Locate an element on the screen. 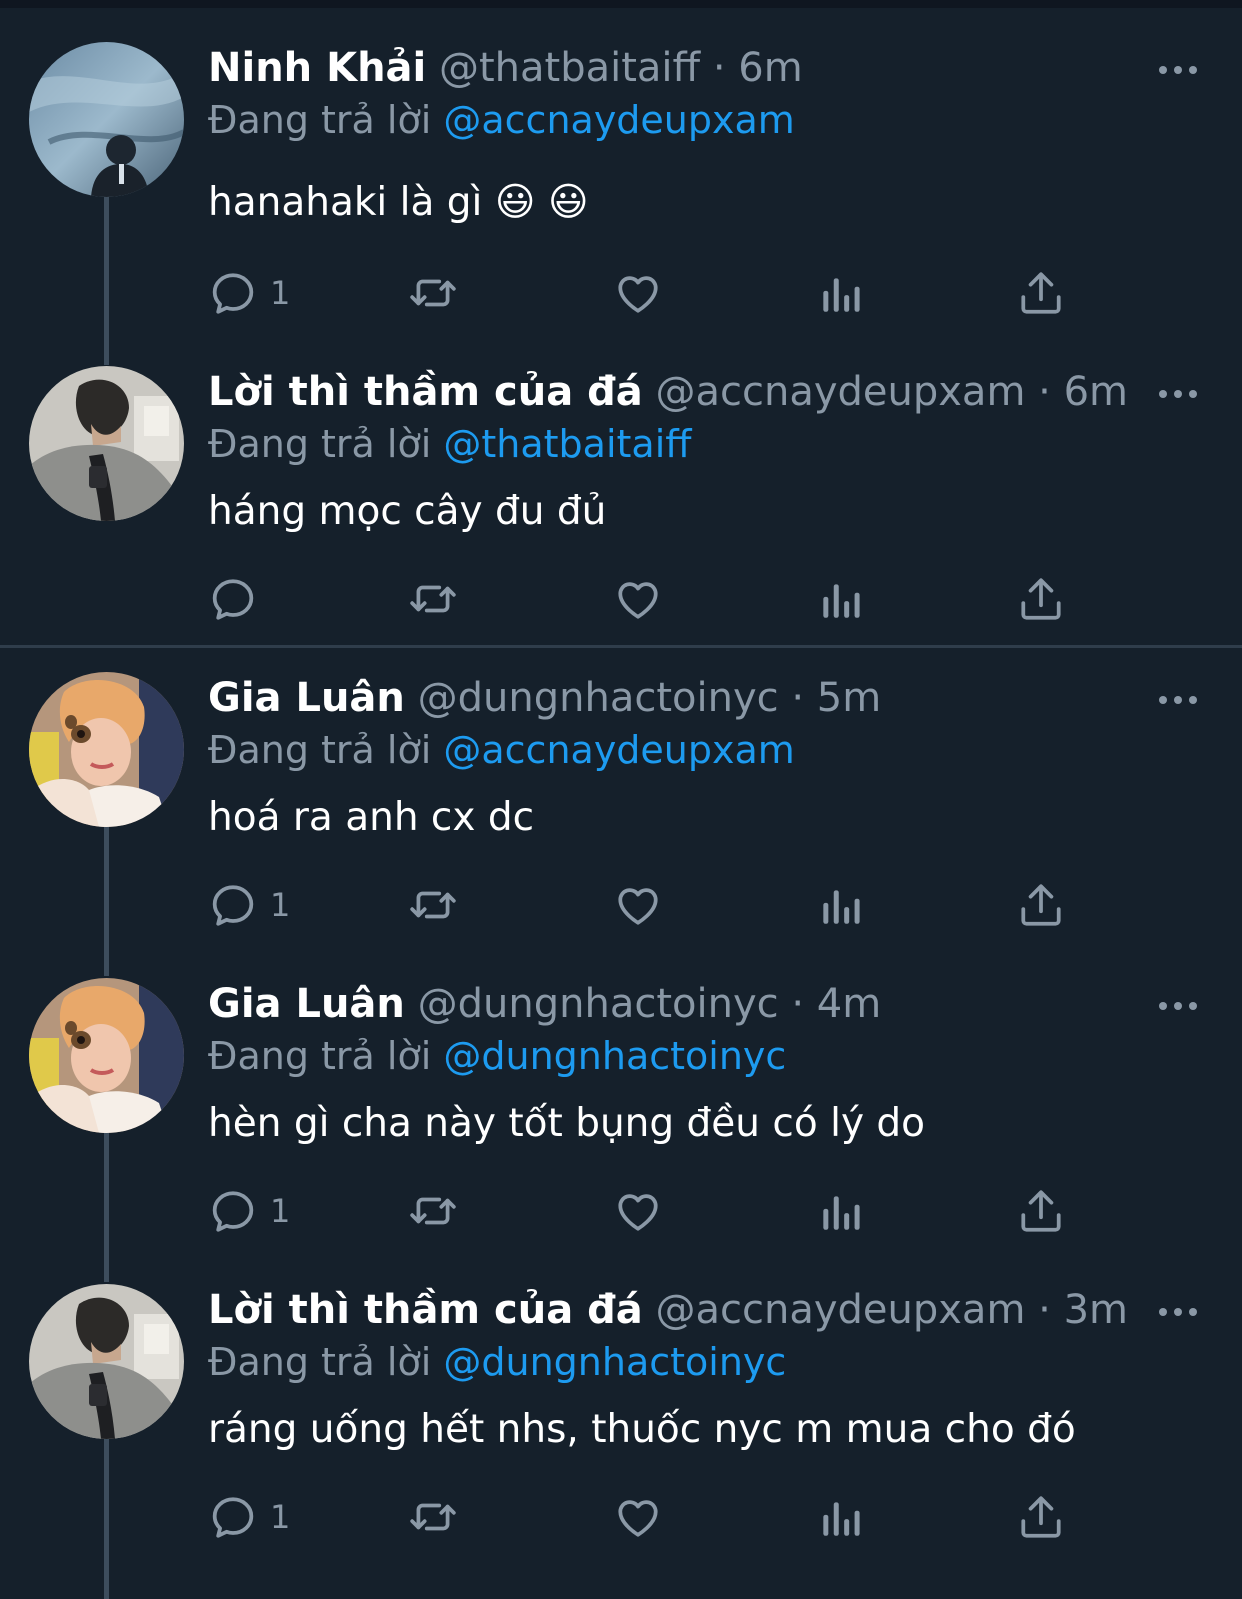  tweet-actions is located at coordinates (648, 599).